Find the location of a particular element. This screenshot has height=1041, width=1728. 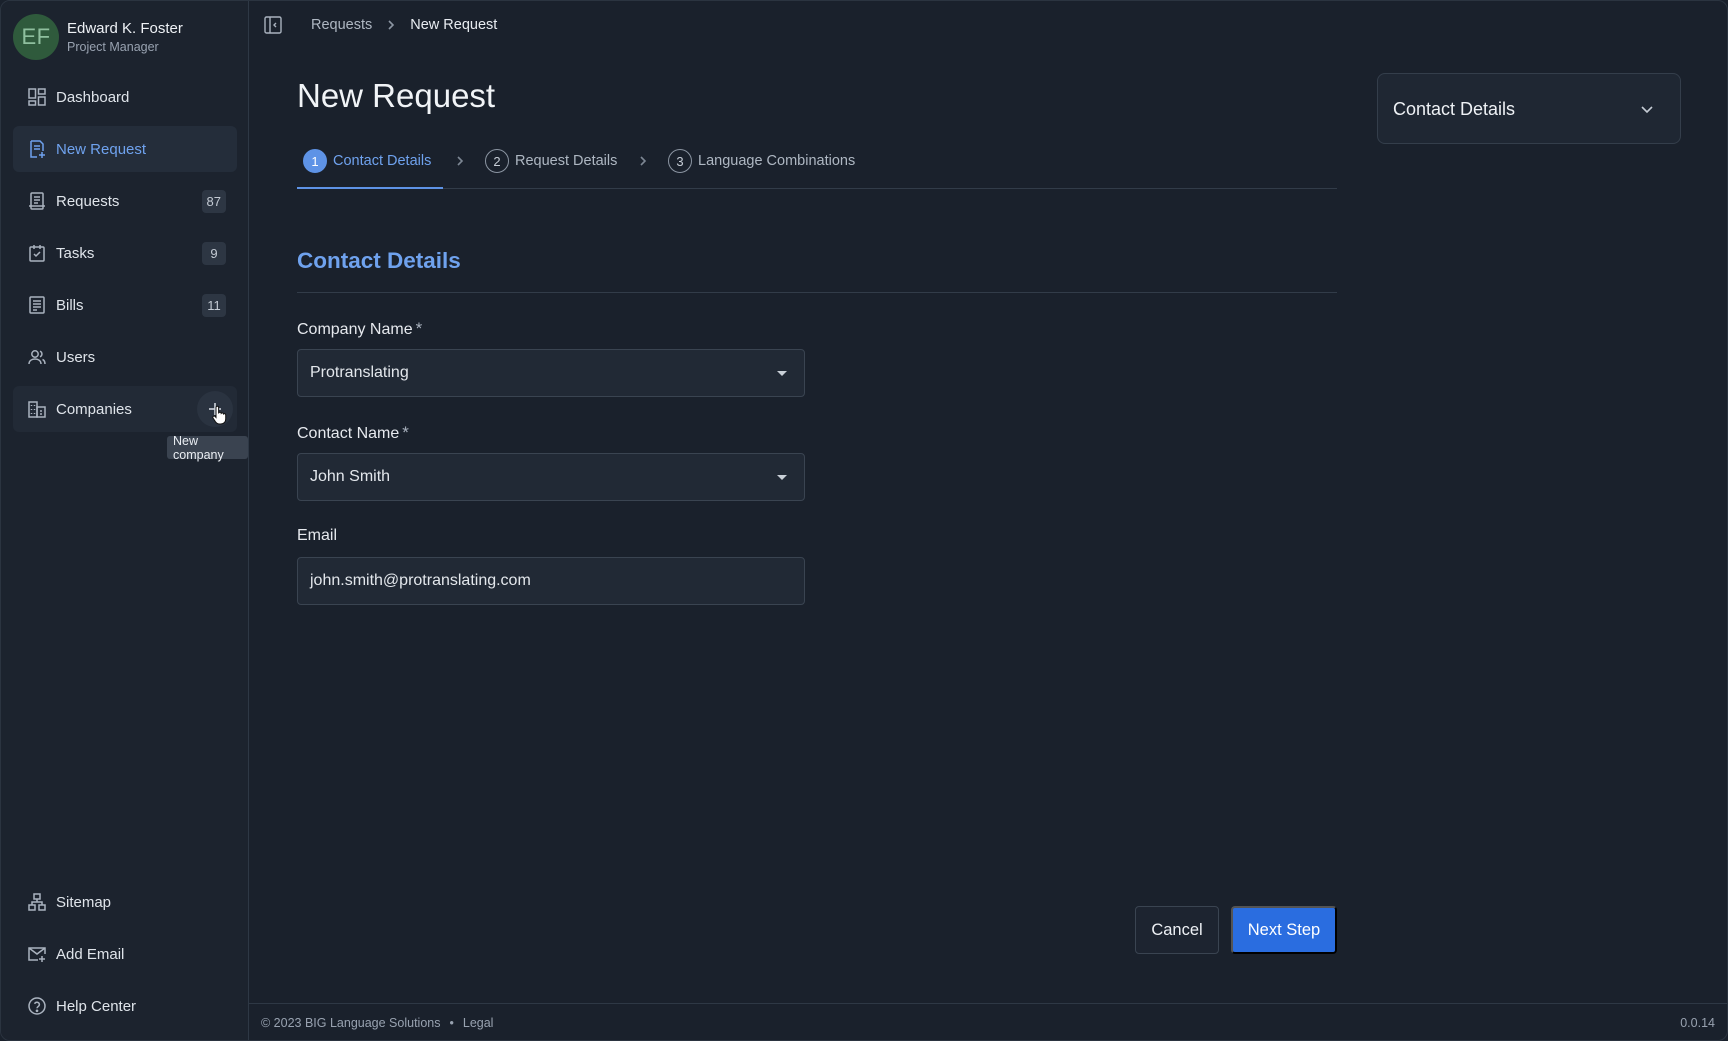

sidebar-item-bills: Bills 11 is located at coordinates (125, 305).